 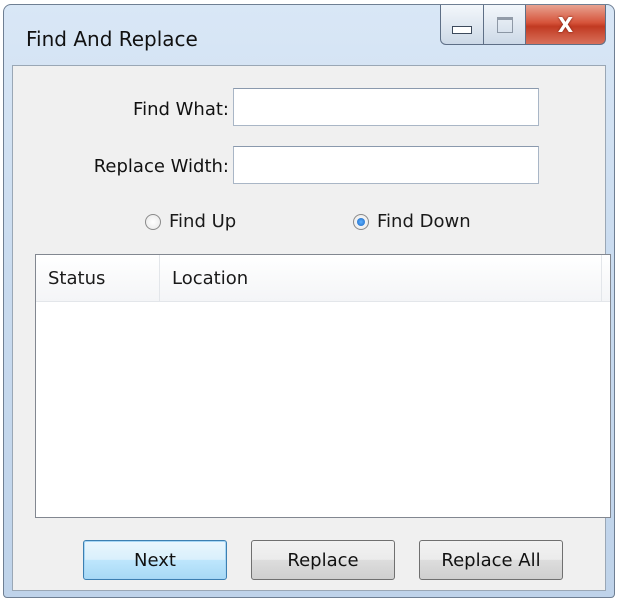 I want to click on results-list-header: Status Location, so click(x=323, y=278).